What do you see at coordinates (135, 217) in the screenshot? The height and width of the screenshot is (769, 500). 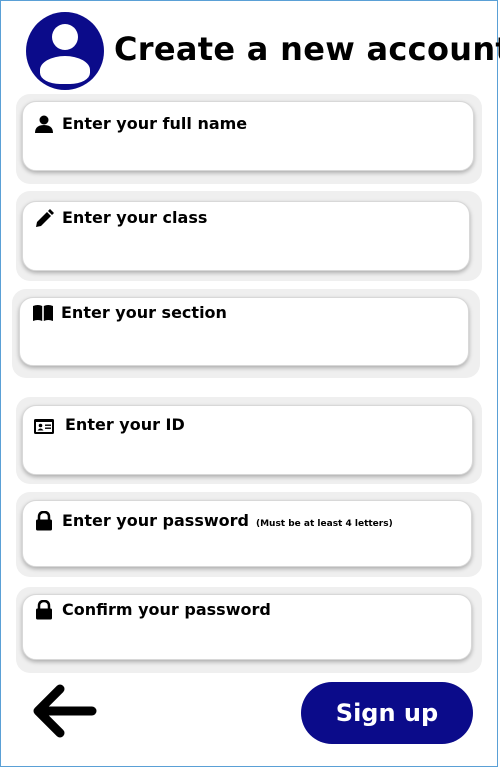 I see `class-label: Enter your class` at bounding box center [135, 217].